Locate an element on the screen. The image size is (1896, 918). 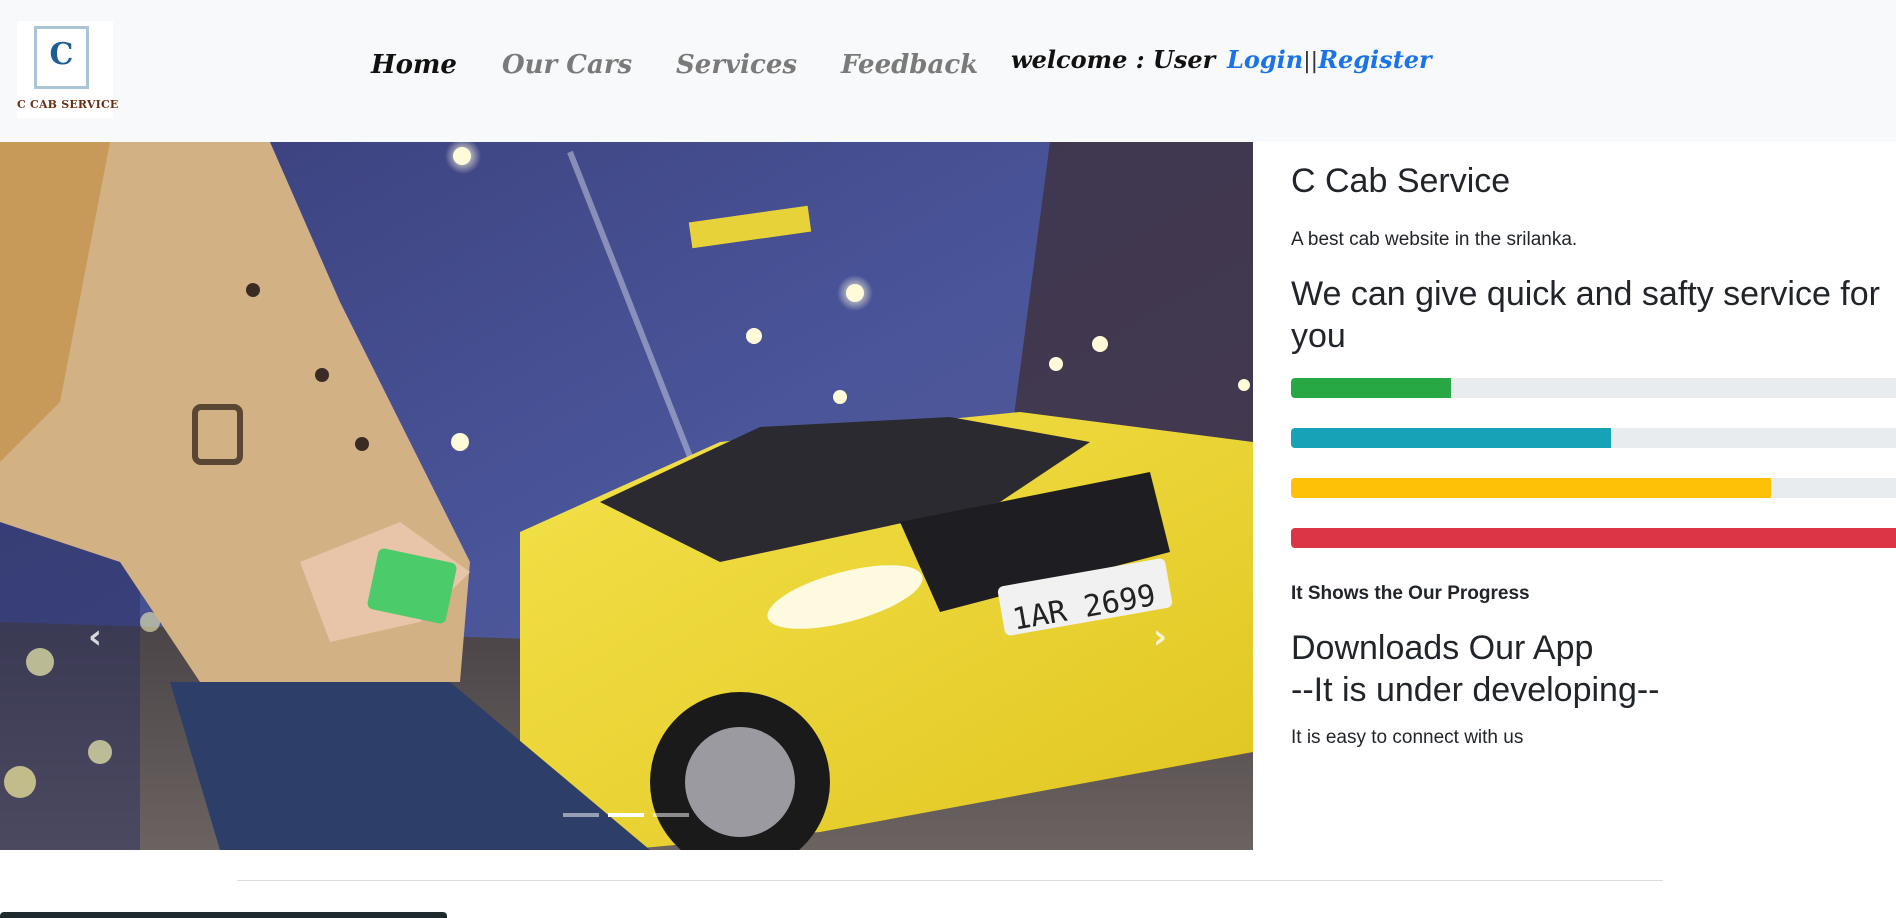
nav-services: Services is located at coordinates (736, 65).